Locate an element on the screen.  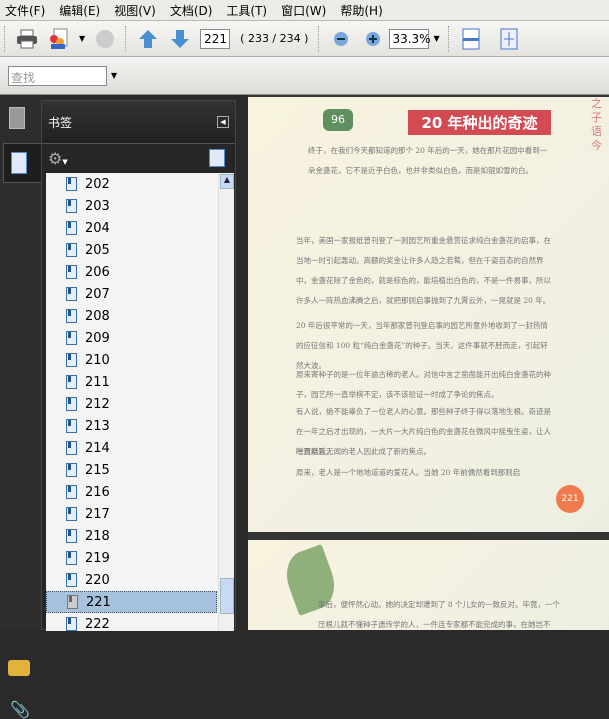
menu-file: 文件(F) is located at coordinates (25, 10).